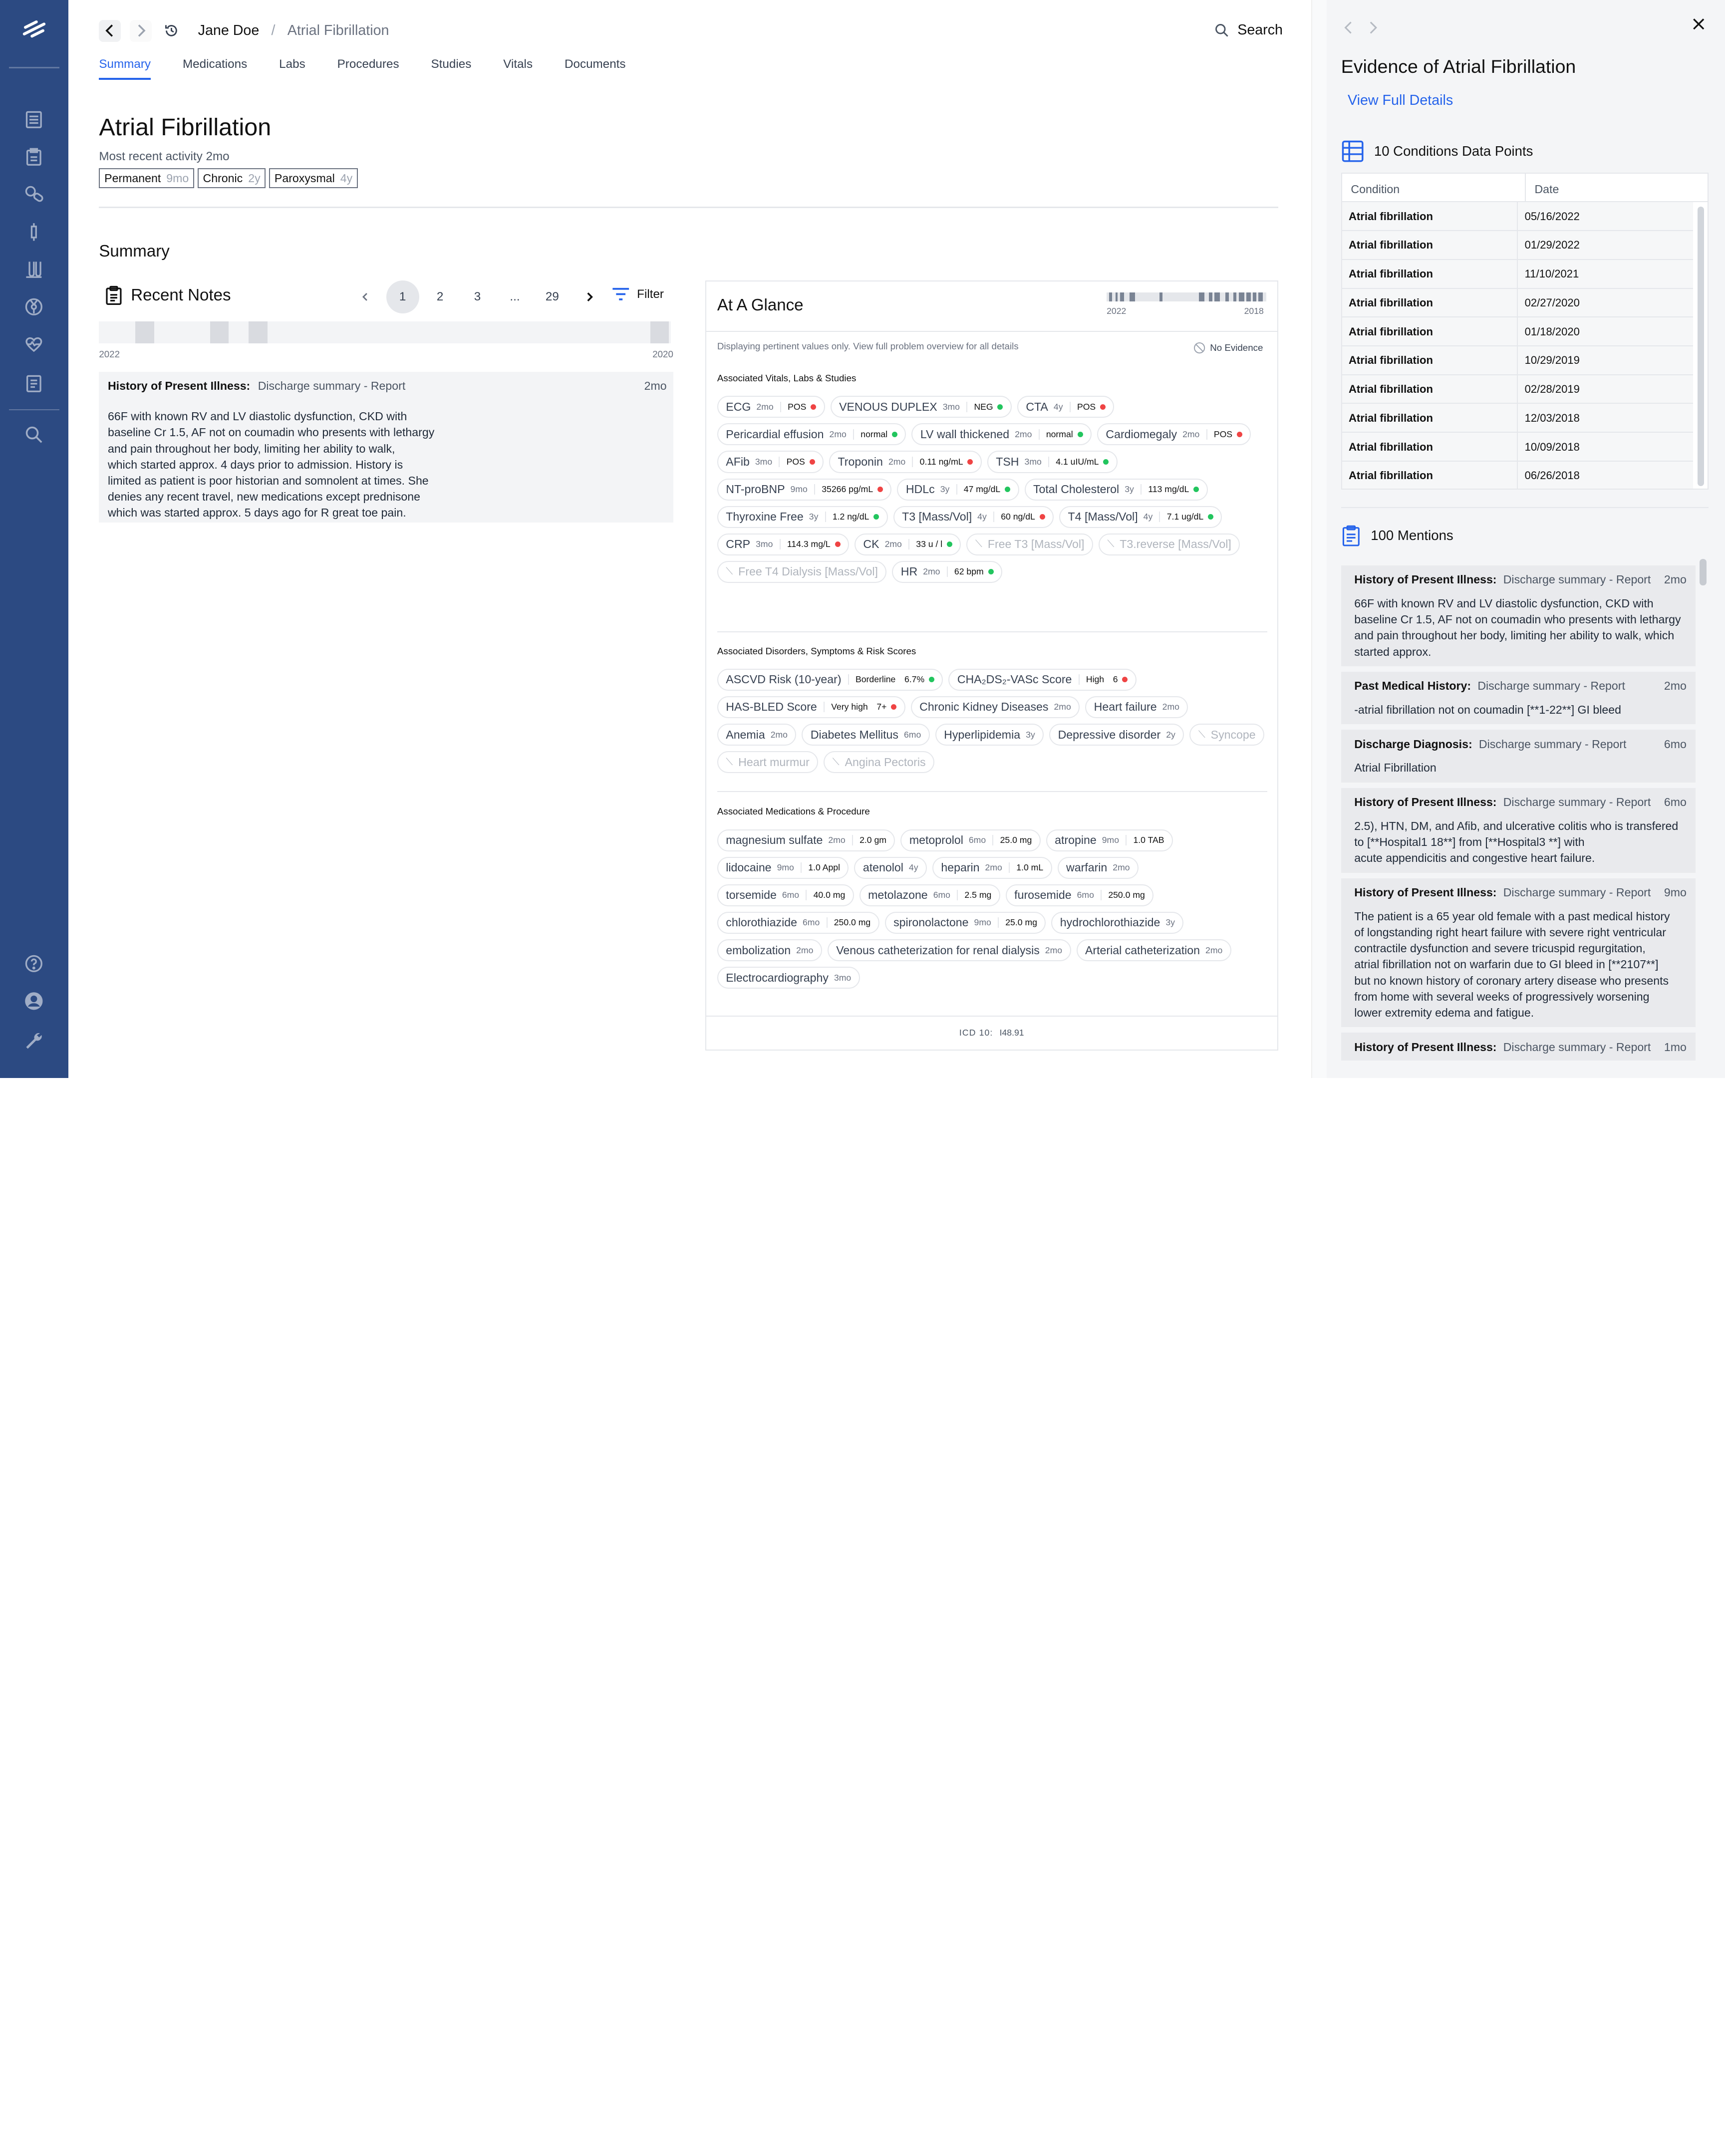  I want to click on test-tubes-icon, so click(34, 269).